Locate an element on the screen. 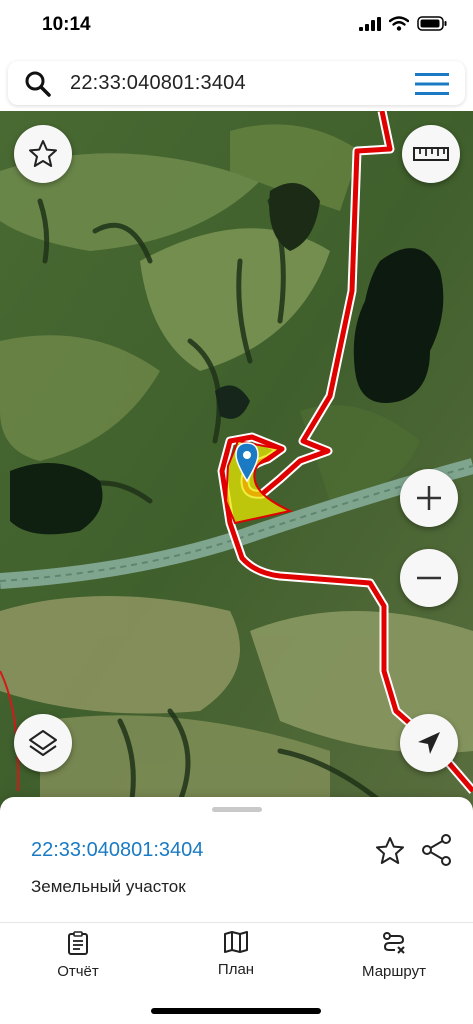  minus-icon is located at coordinates (429, 578).